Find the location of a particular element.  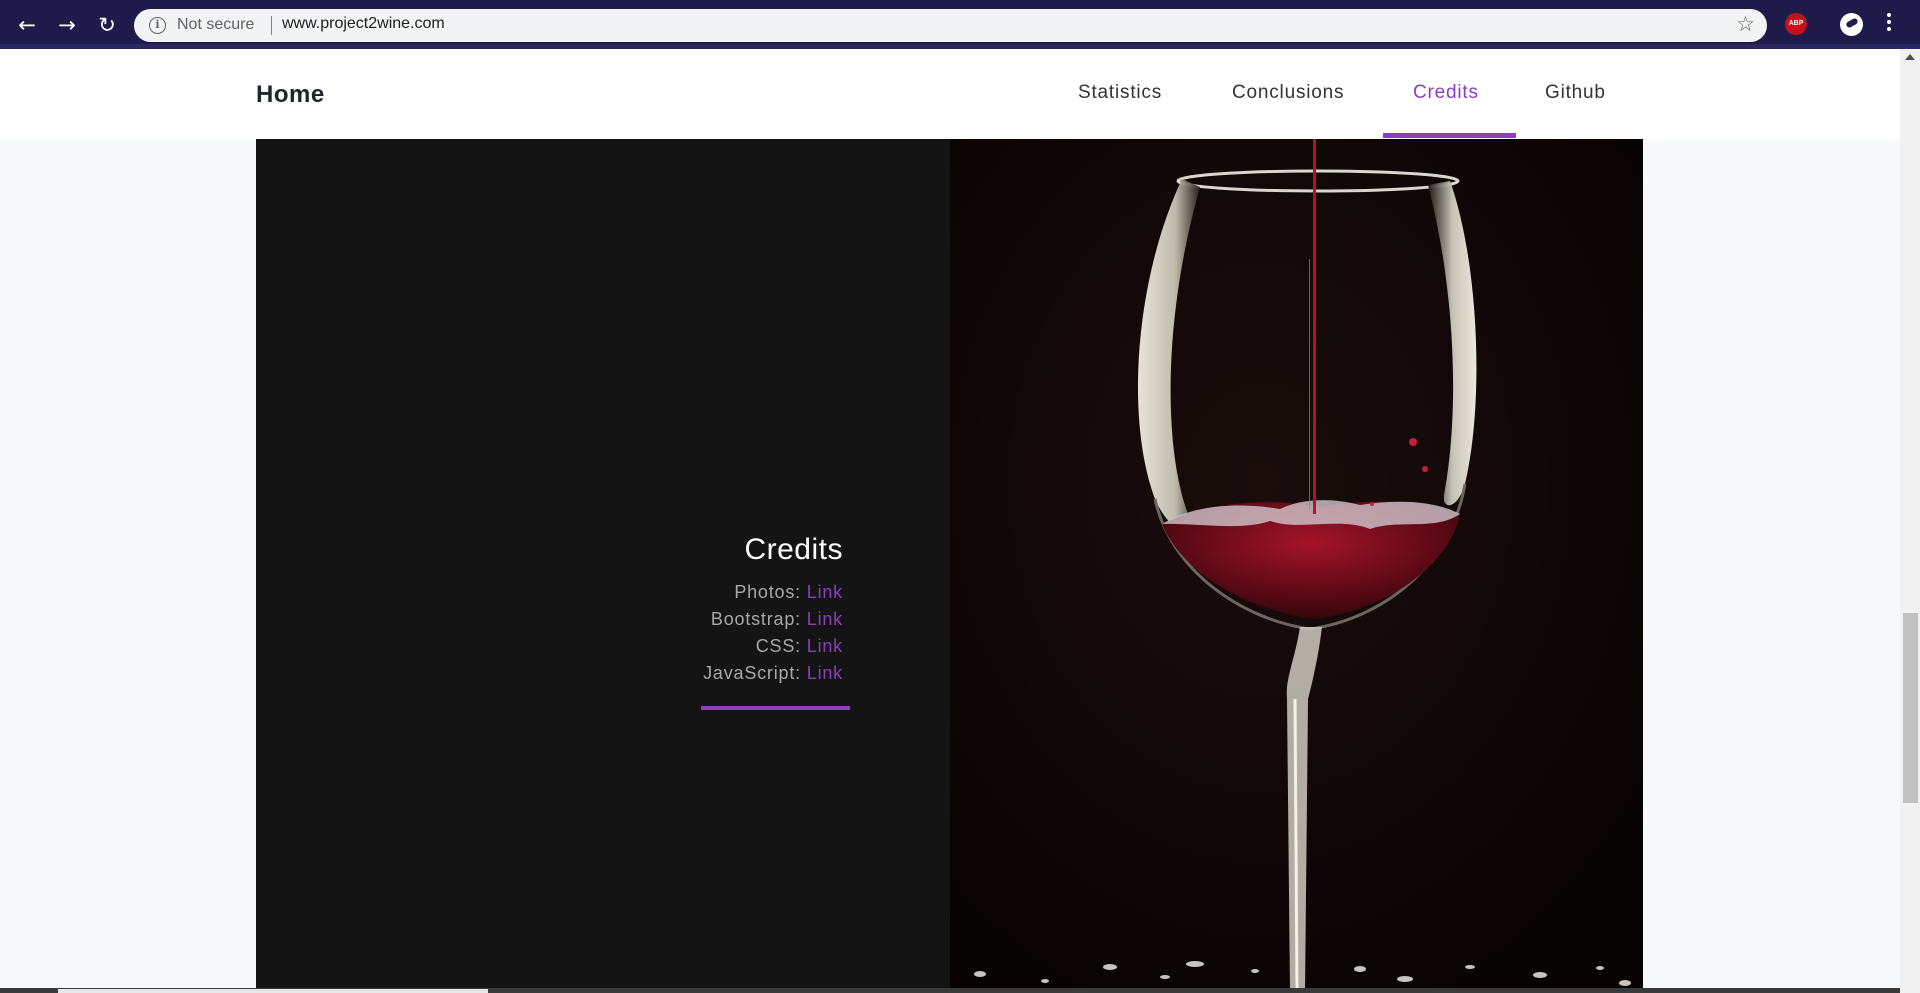

credit-label: Bootstrap: is located at coordinates (755, 619).